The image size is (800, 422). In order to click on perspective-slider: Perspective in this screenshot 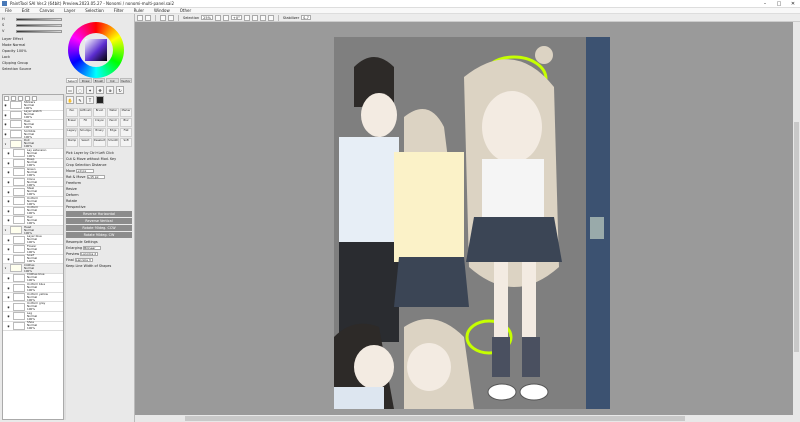, I will do `click(99, 207)`.